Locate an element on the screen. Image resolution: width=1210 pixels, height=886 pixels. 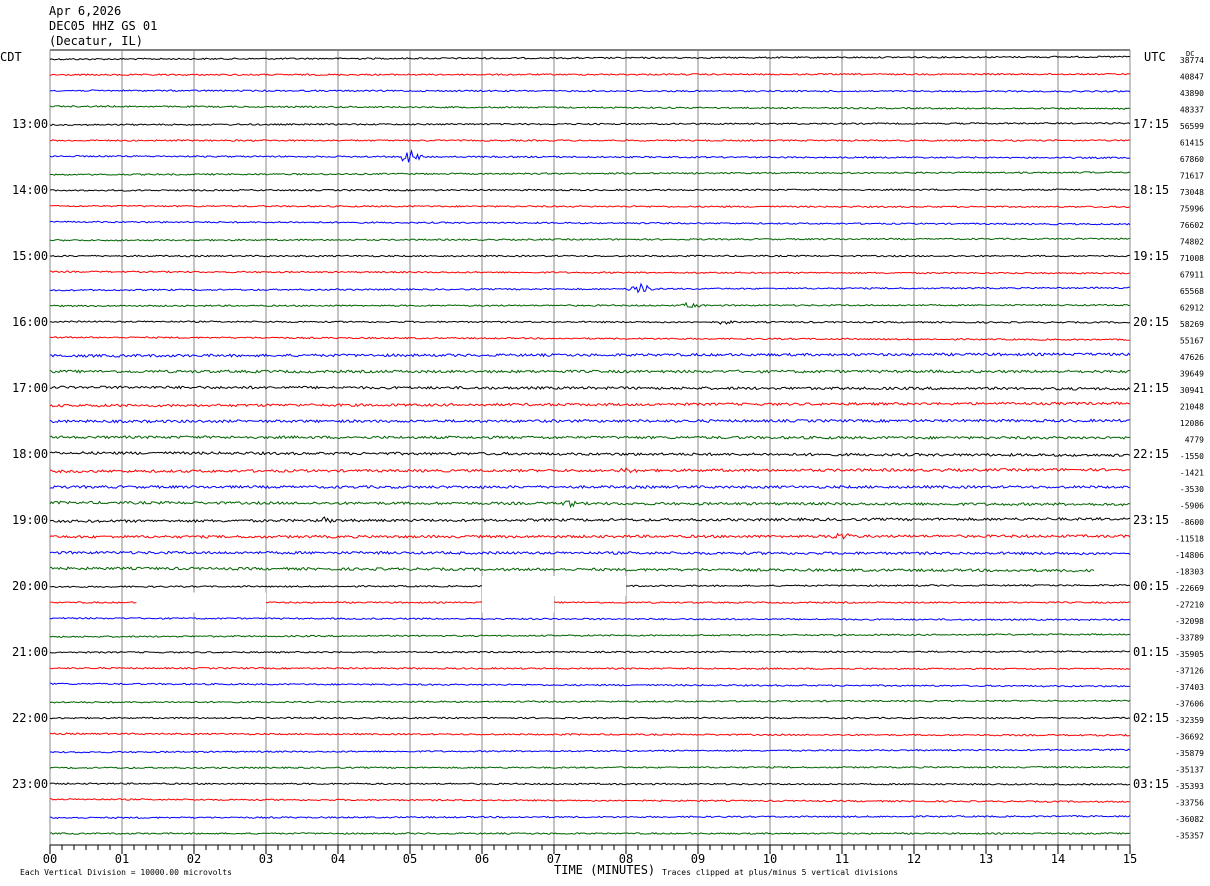
trace-offset-label: 48337 is located at coordinates (1192, 110).